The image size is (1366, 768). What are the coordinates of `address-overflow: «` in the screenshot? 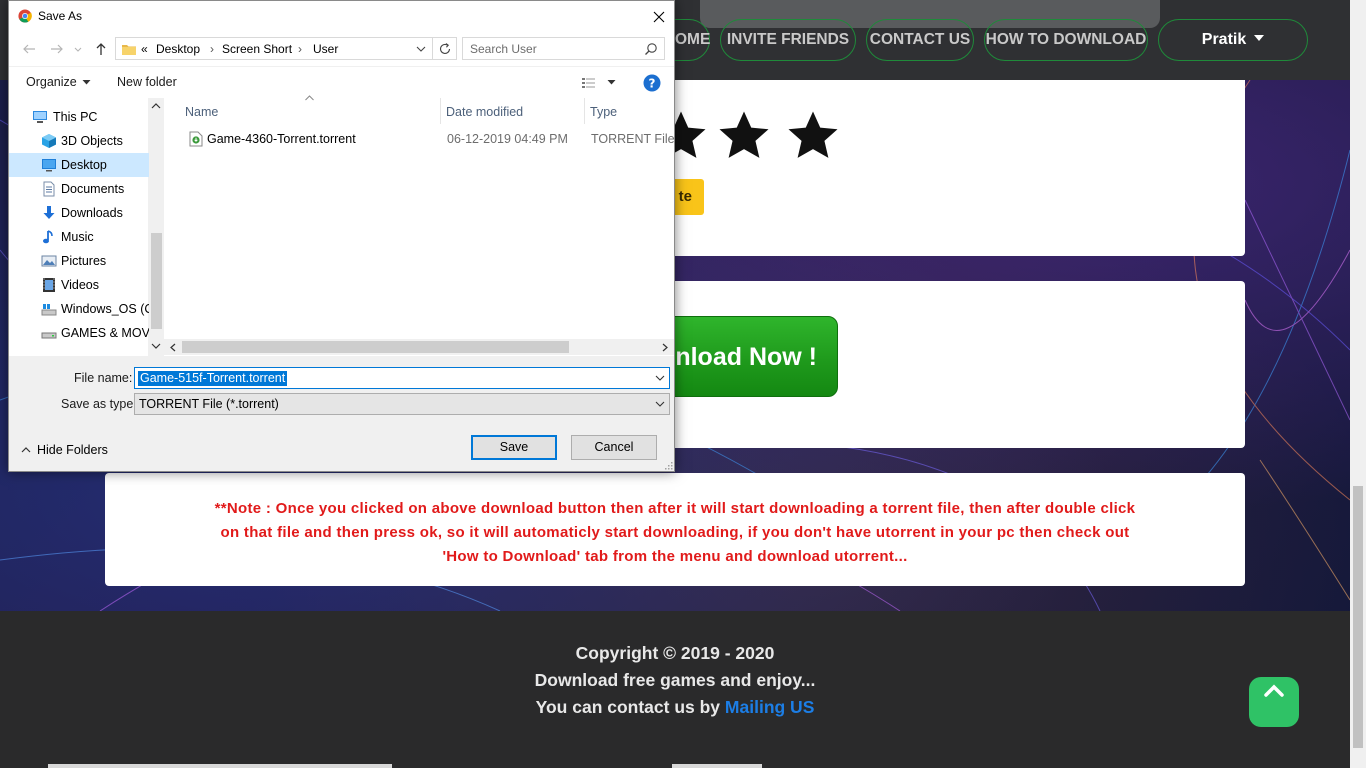 It's located at (144, 49).